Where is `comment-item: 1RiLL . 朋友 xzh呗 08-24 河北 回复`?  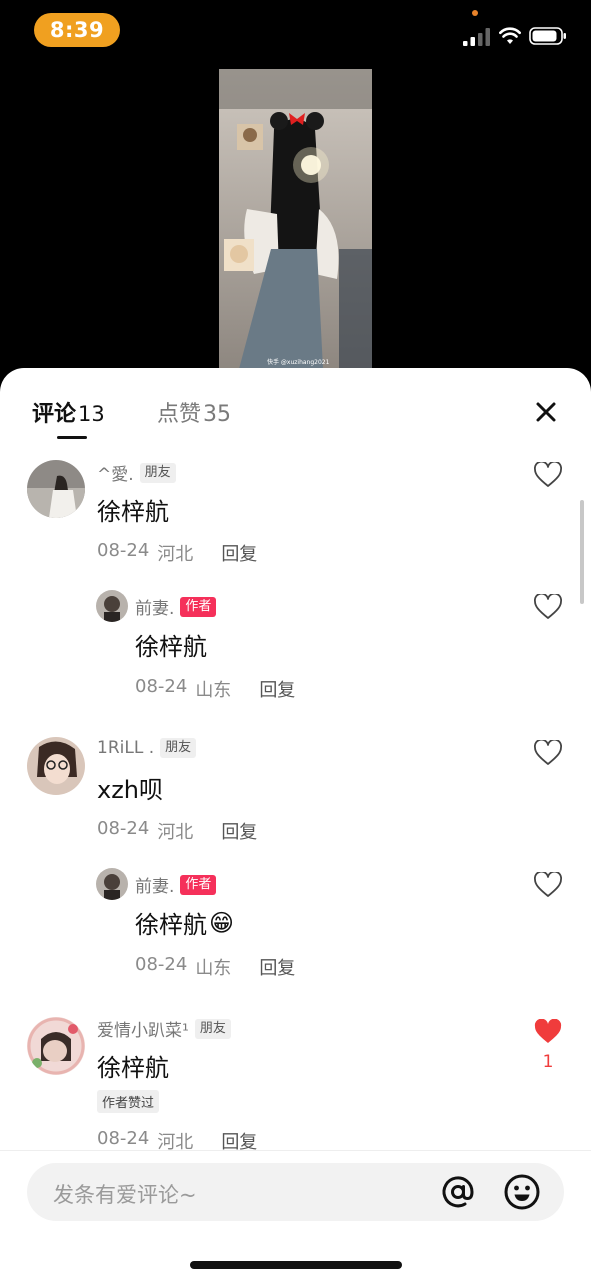
comment-item: 1RiLL . 朋友 xzh呗 08-24 河北 回复 is located at coordinates (295, 791).